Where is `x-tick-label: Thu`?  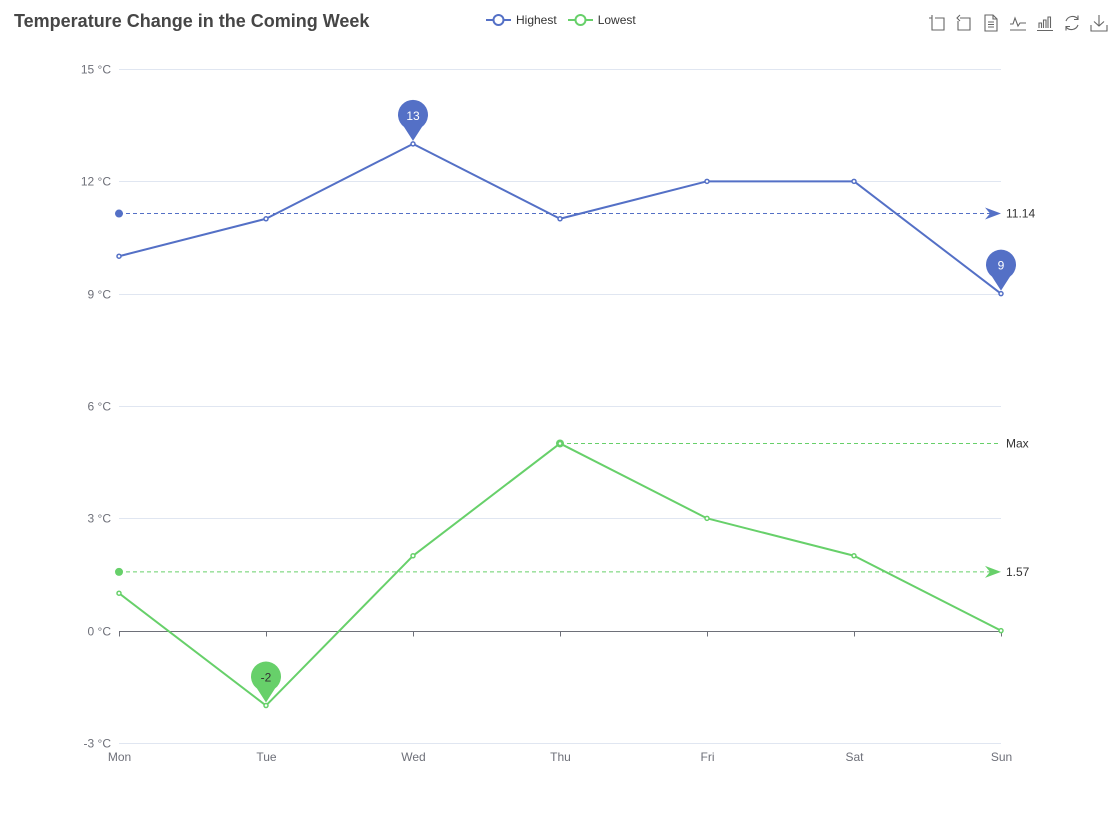 x-tick-label: Thu is located at coordinates (560, 757).